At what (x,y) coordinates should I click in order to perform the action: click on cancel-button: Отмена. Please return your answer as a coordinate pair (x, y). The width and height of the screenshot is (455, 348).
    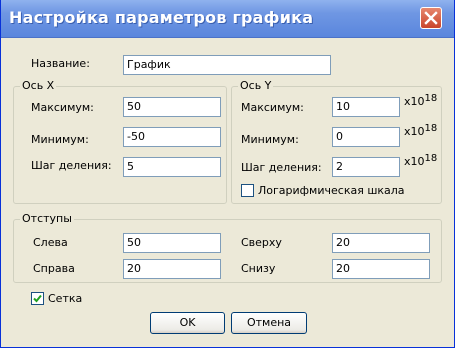
    Looking at the image, I should click on (269, 323).